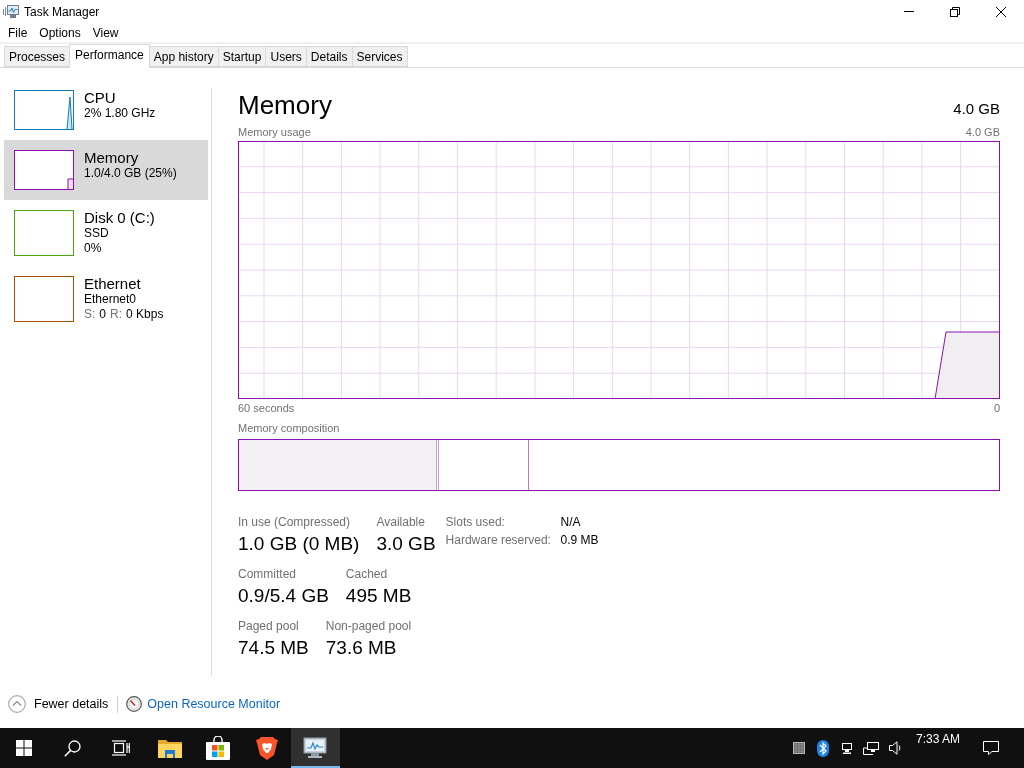 This screenshot has width=1024, height=768. What do you see at coordinates (60, 32) in the screenshot?
I see `menu-item: Options` at bounding box center [60, 32].